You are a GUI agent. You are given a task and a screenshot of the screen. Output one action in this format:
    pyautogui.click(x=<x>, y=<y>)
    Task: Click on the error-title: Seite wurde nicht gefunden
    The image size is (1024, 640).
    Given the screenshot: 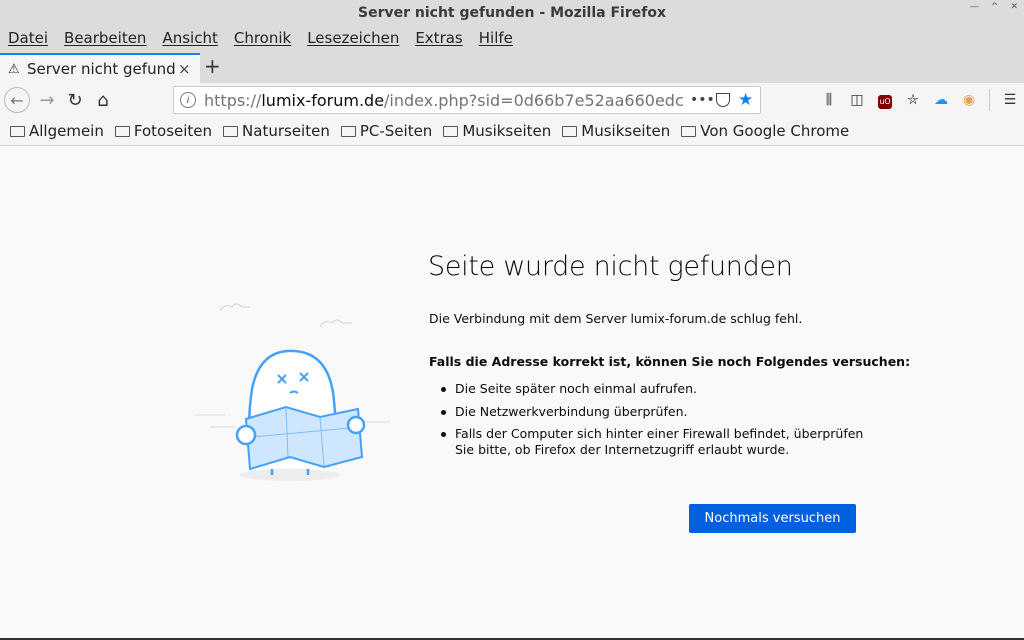 What is the action you would take?
    pyautogui.click(x=610, y=266)
    